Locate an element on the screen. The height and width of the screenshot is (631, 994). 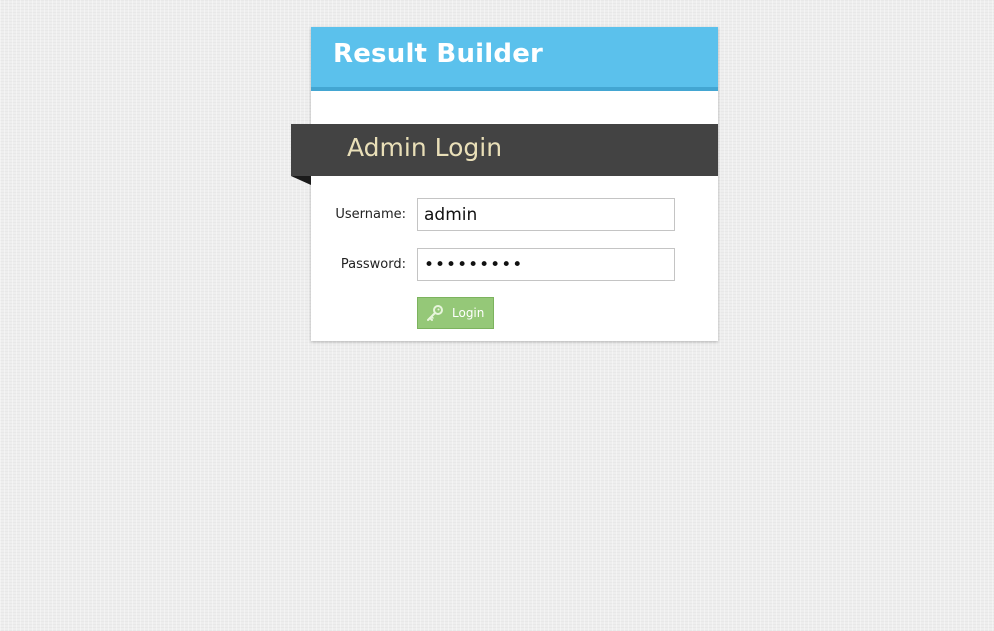
password-label: Password: is located at coordinates (373, 264).